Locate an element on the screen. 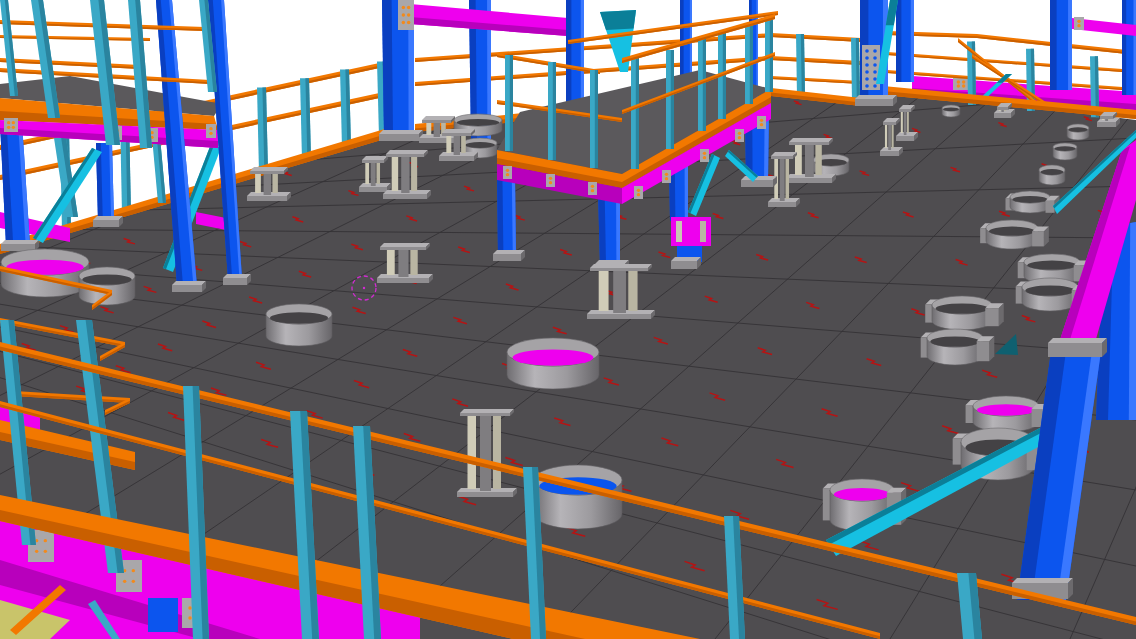 Image resolution: width=1136 pixels, height=639 pixels. column-section is located at coordinates (163, 615).